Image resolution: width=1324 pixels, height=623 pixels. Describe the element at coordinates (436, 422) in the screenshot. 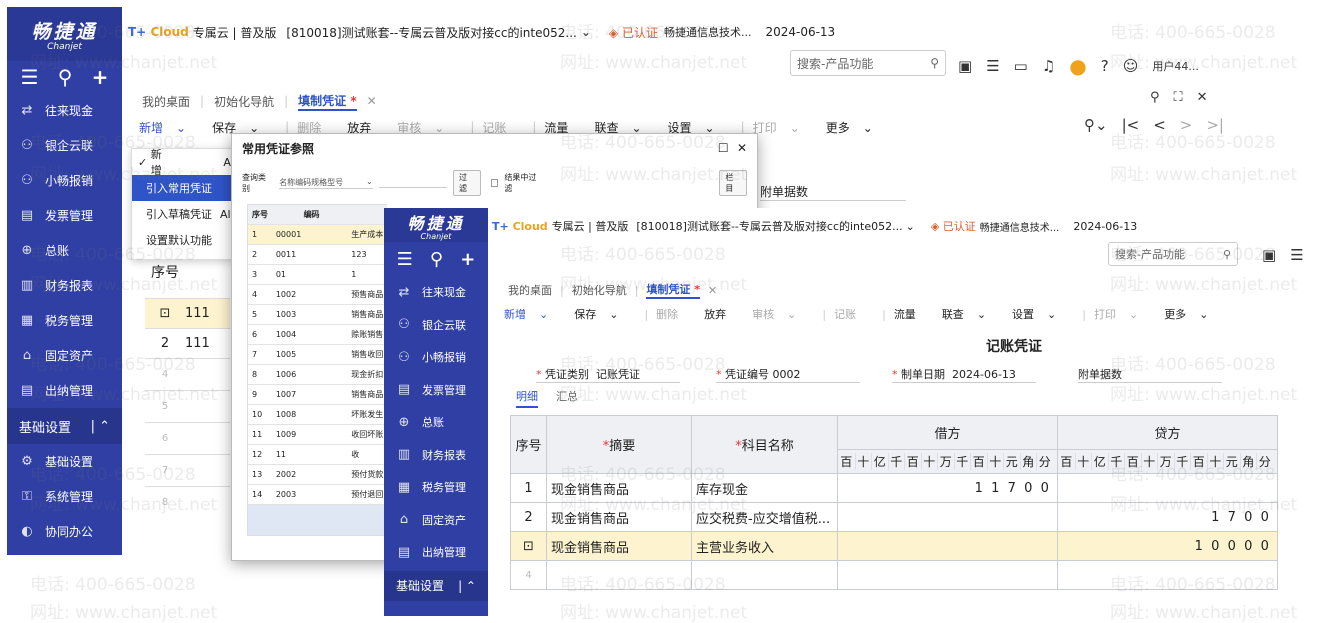

I see `front-sidebar-item-4: ⊕ 总账` at that location.